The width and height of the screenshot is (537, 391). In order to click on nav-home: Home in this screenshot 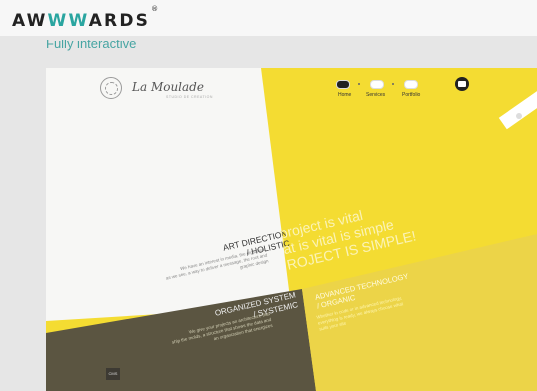, I will do `click(344, 95)`.